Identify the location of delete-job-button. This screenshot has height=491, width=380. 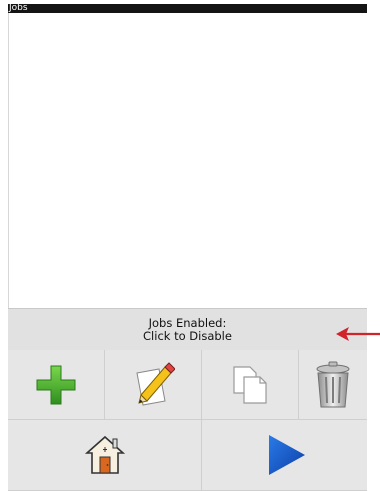
(333, 385).